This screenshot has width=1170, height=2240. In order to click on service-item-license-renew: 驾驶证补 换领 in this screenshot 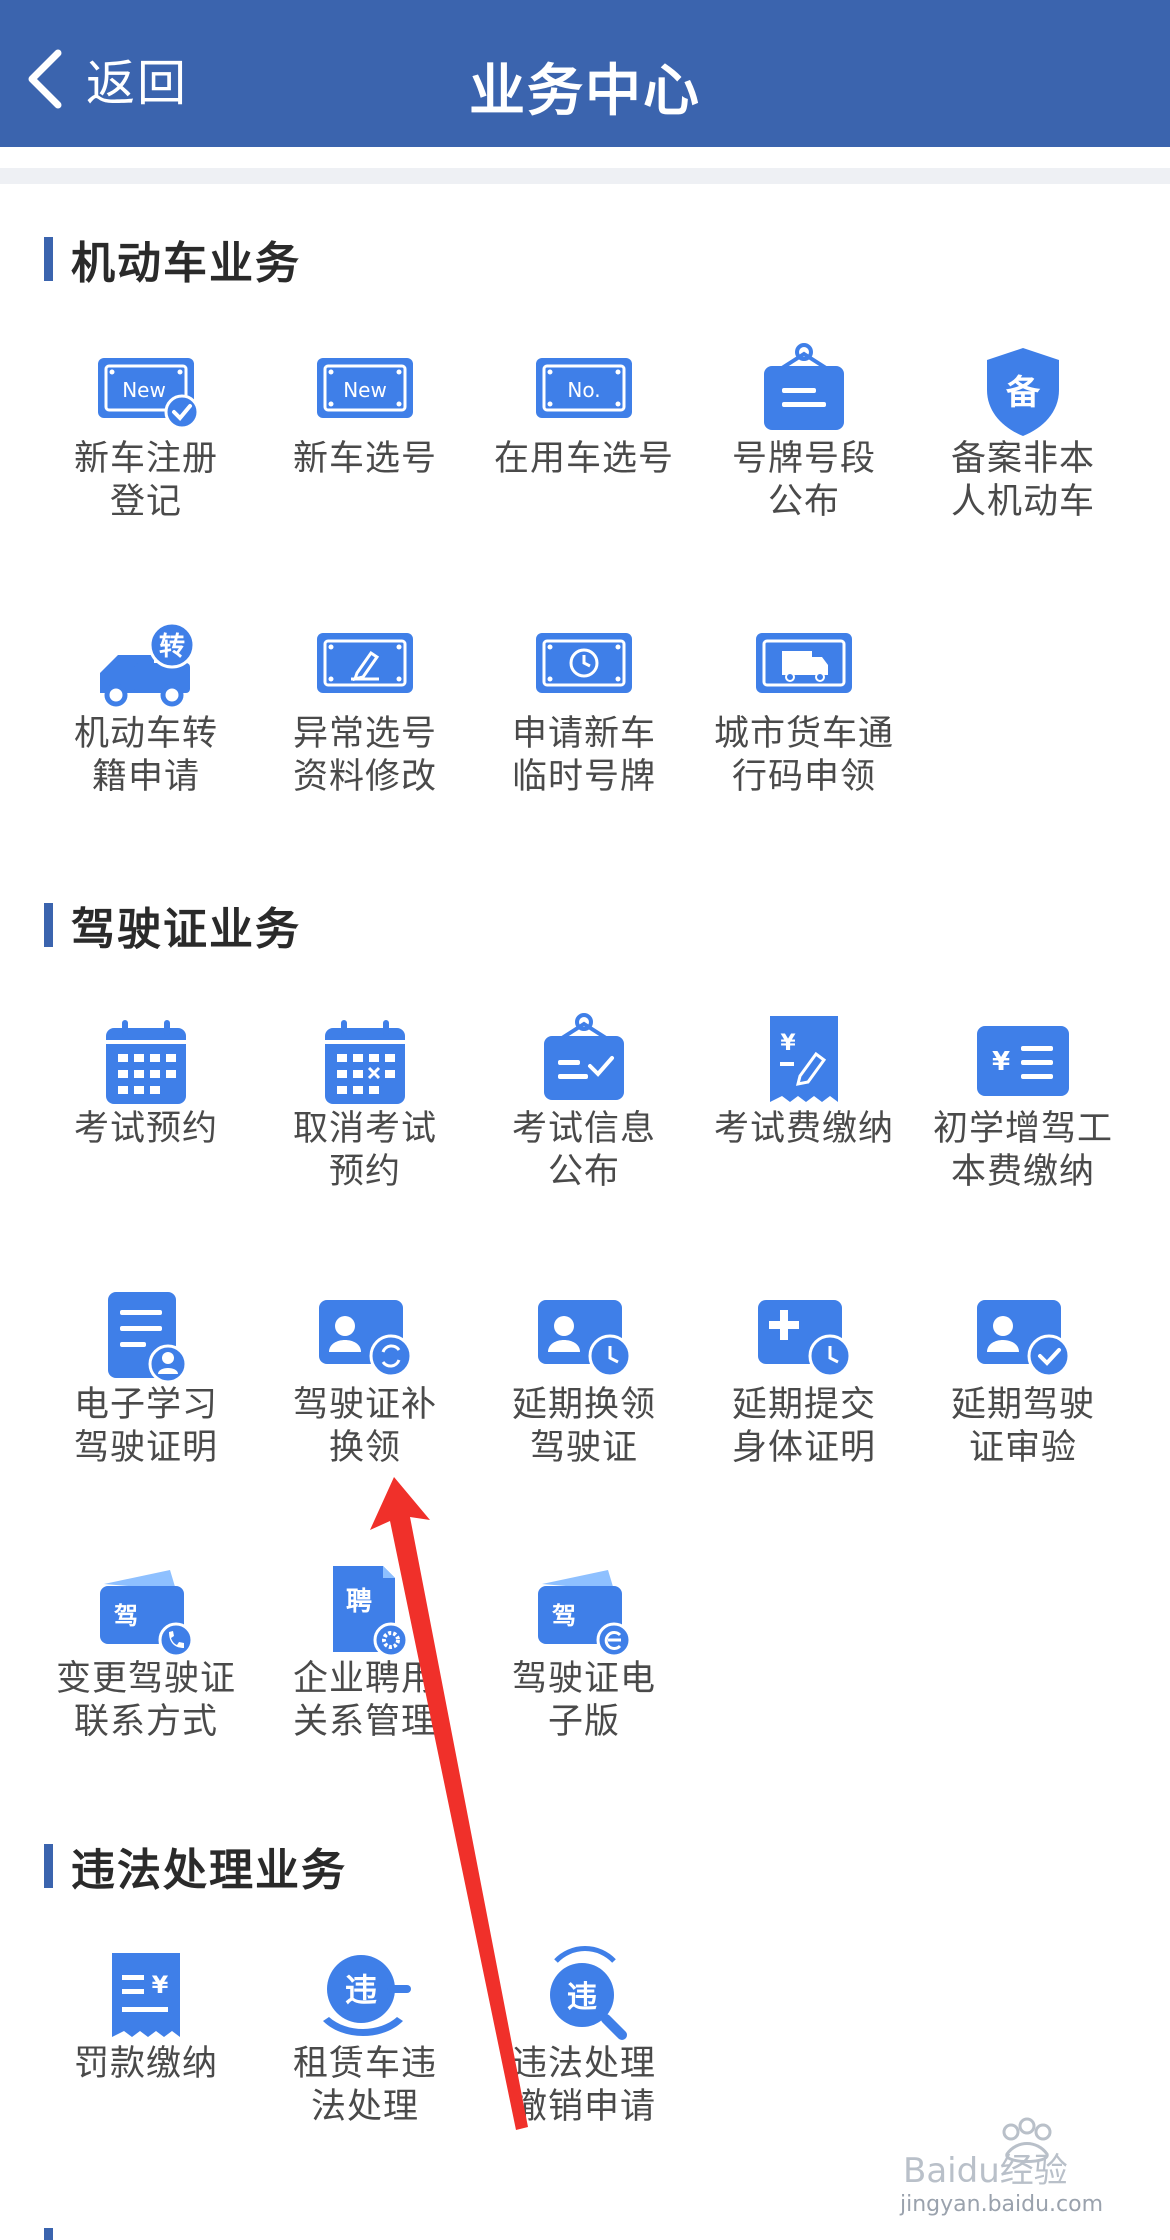, I will do `click(365, 1391)`.